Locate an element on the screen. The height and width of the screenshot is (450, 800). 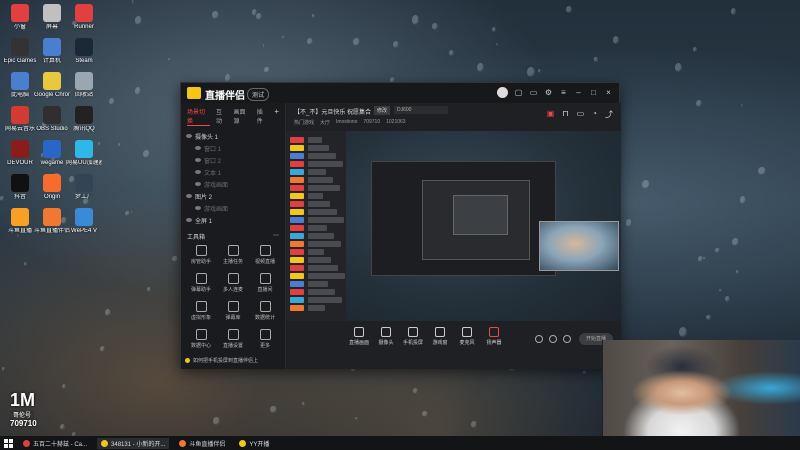
scene-tab: 场景切换 is located at coordinates (199, 116).